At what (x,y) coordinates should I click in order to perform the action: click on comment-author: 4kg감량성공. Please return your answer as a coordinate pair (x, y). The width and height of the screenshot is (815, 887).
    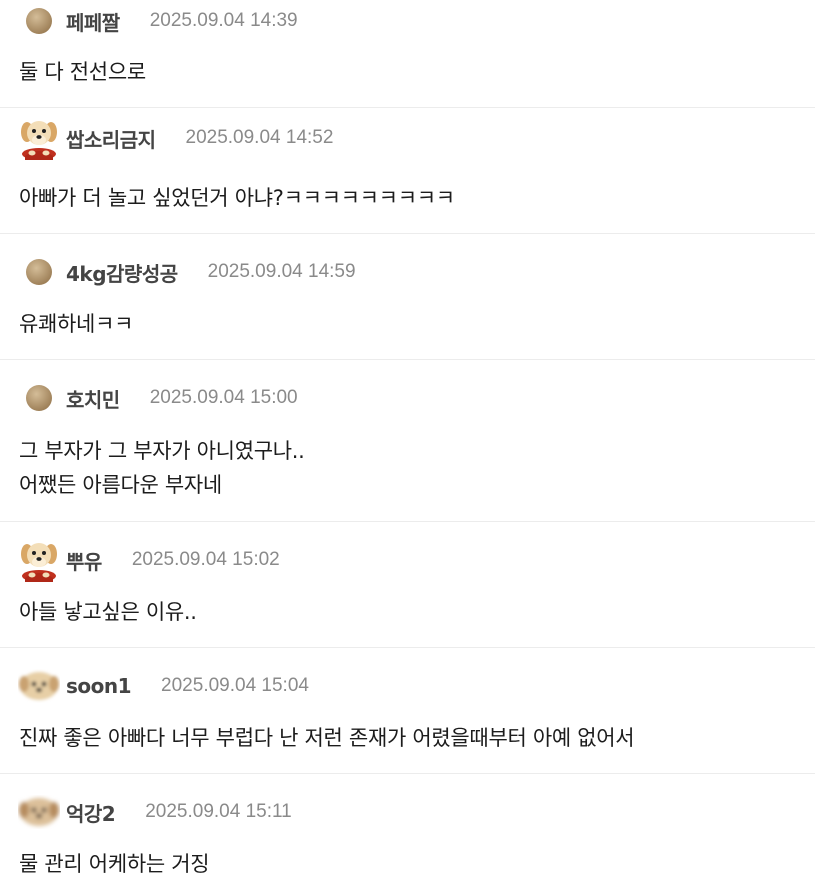
    Looking at the image, I should click on (122, 272).